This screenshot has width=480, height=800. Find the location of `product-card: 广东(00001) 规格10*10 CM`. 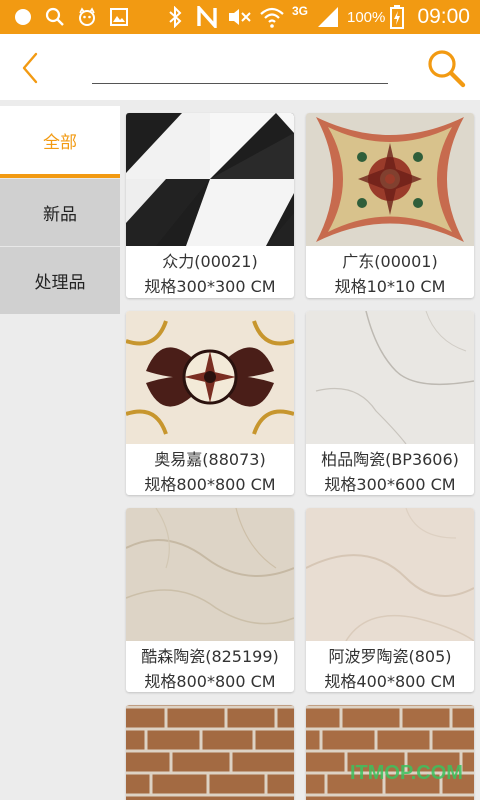

product-card: 广东(00001) 规格10*10 CM is located at coordinates (390, 205).